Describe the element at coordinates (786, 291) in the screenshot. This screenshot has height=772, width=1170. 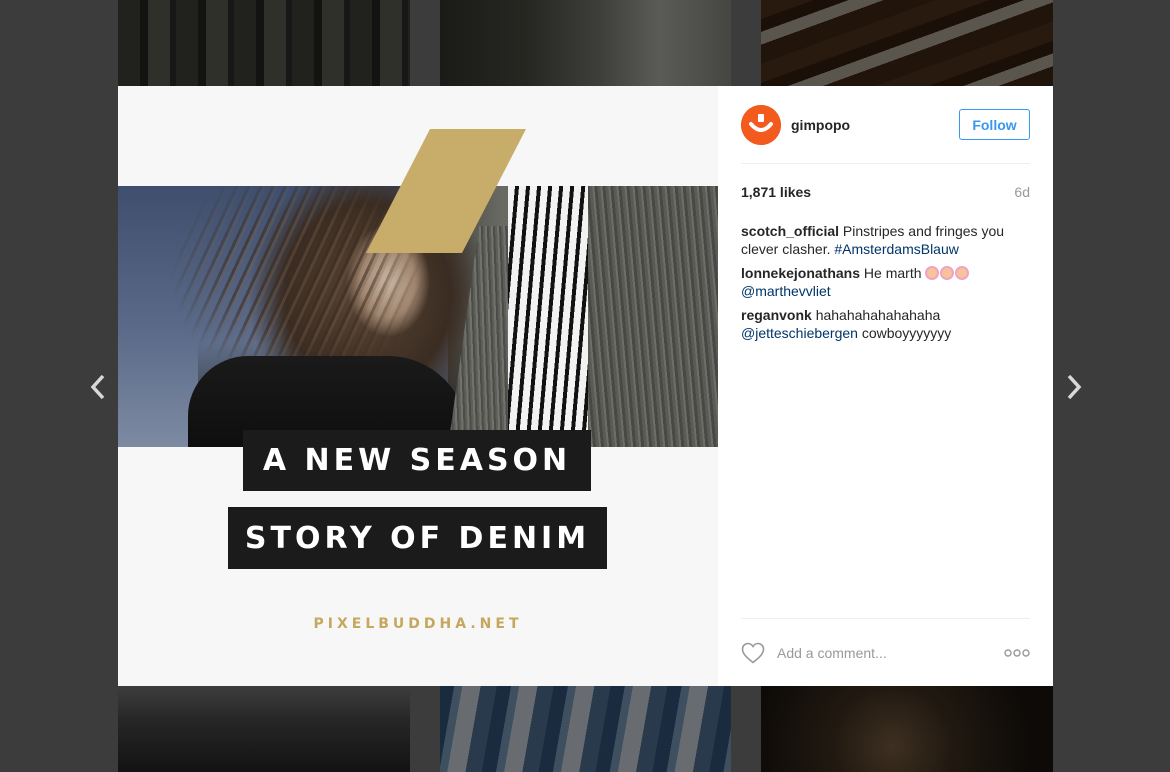
I see `mention-link: @marthevvliet` at that location.